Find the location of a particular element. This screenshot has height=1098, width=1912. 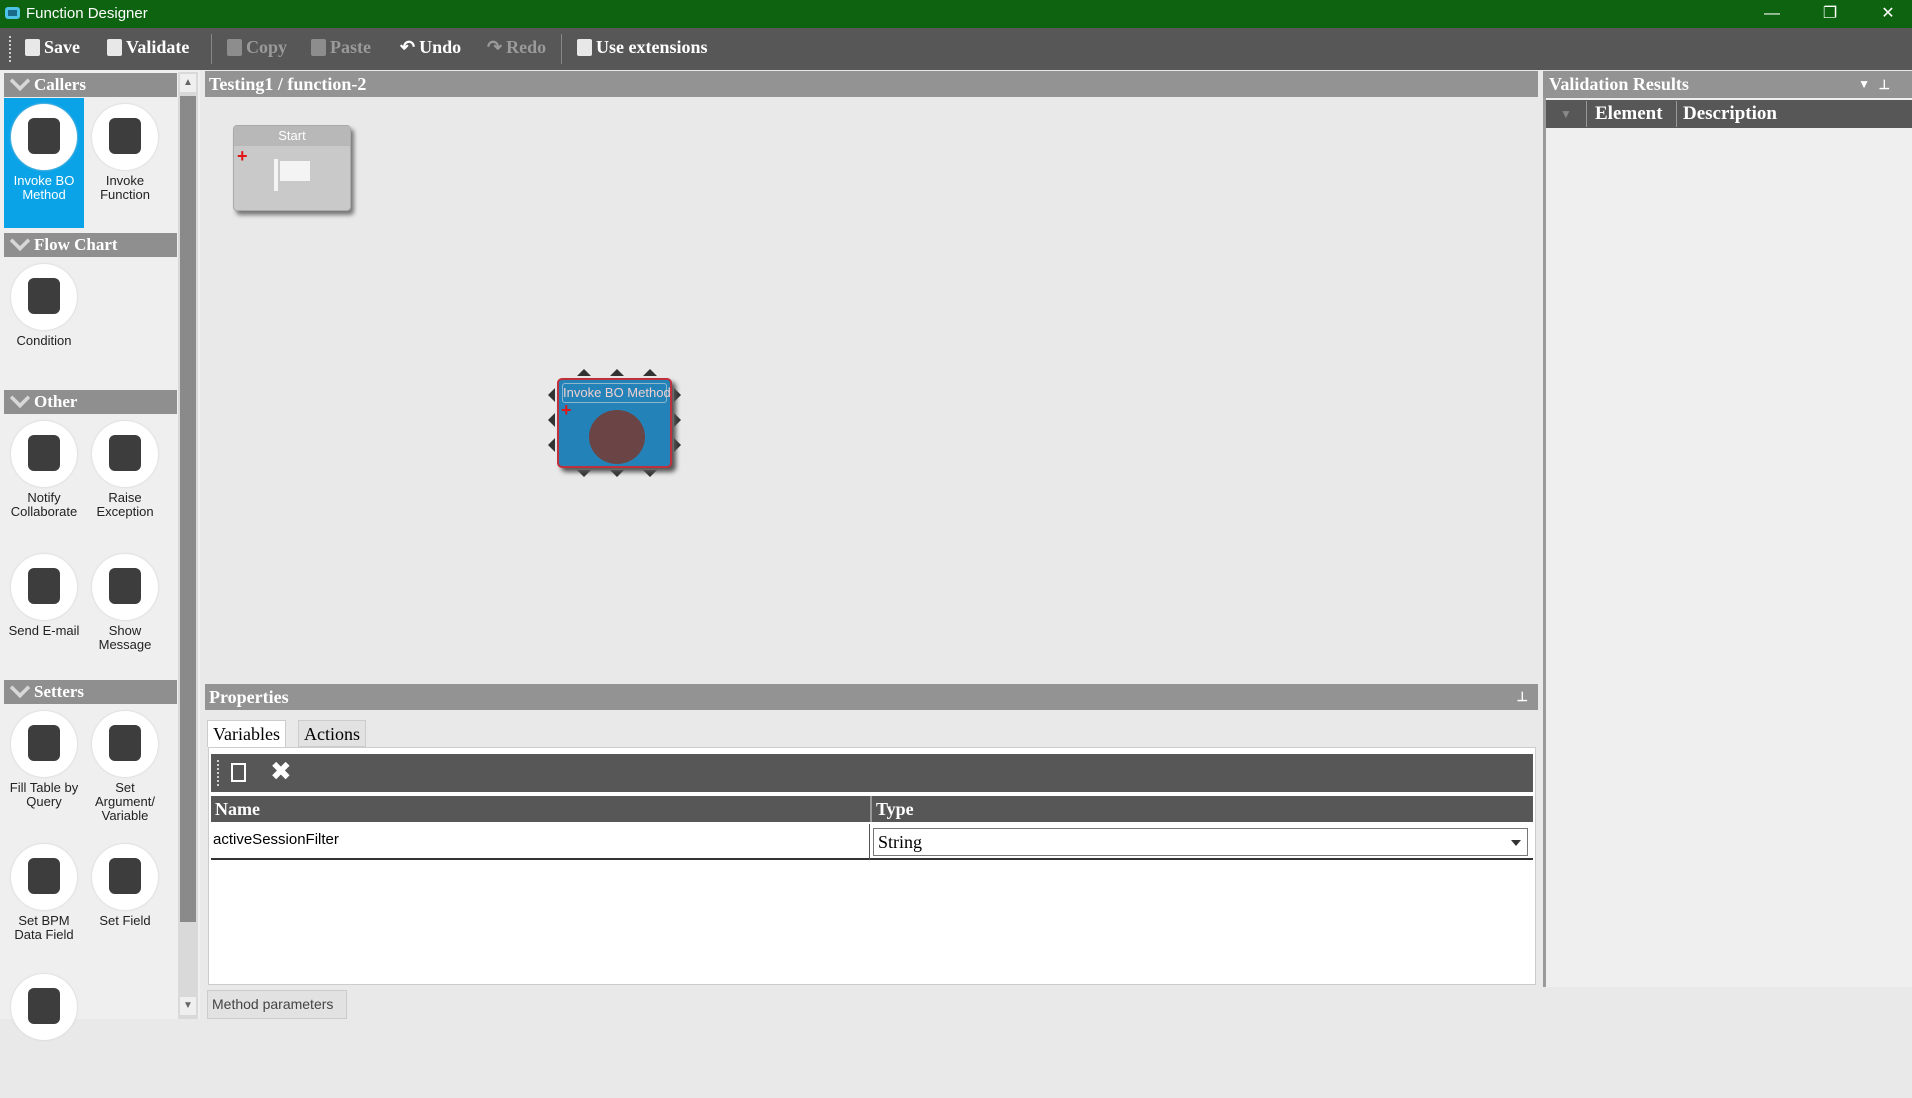

abc-icon is located at coordinates (125, 744).